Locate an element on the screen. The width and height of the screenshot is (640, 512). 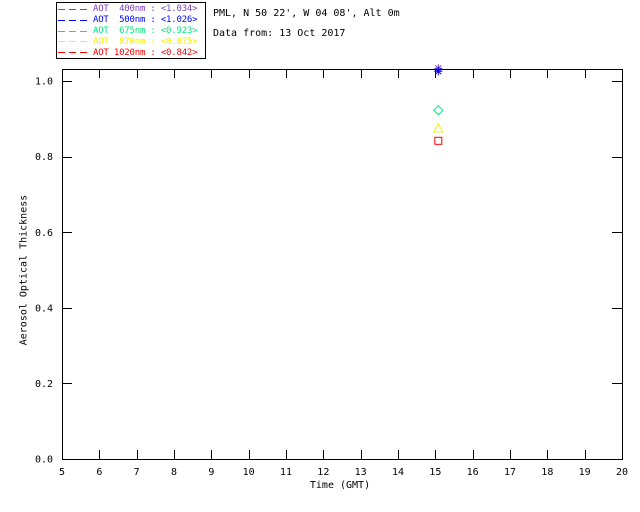
legend-label-870nm: AOT 870nm : <0.875> is located at coordinates (145, 41).